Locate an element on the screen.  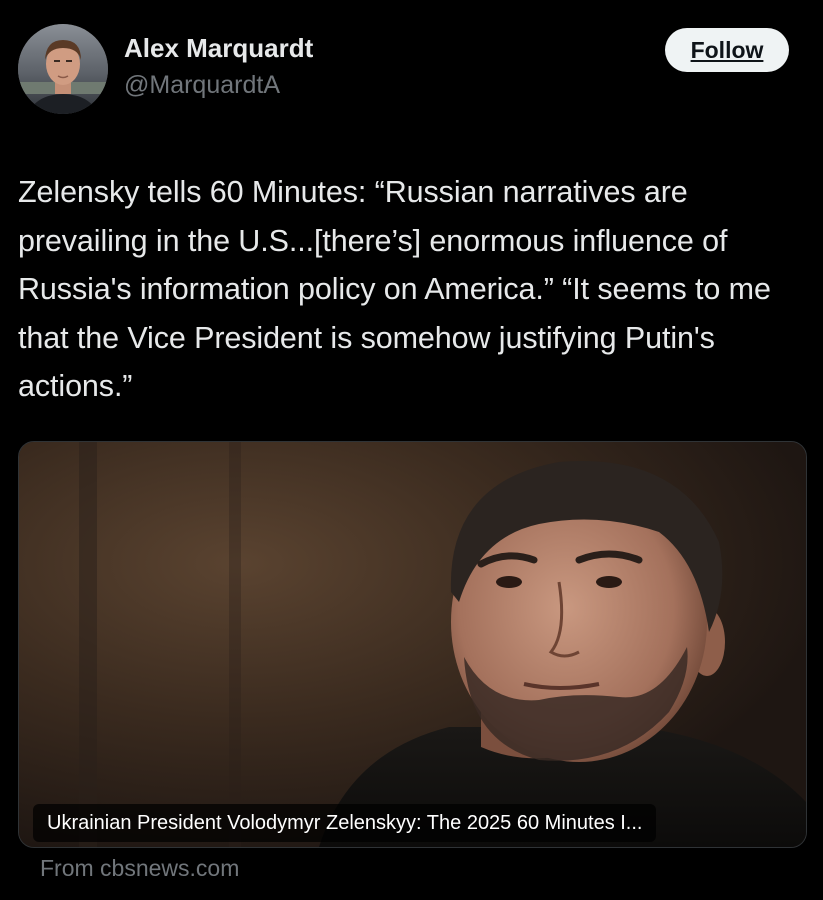
author-name: Alex Marquardt is located at coordinates (218, 48).